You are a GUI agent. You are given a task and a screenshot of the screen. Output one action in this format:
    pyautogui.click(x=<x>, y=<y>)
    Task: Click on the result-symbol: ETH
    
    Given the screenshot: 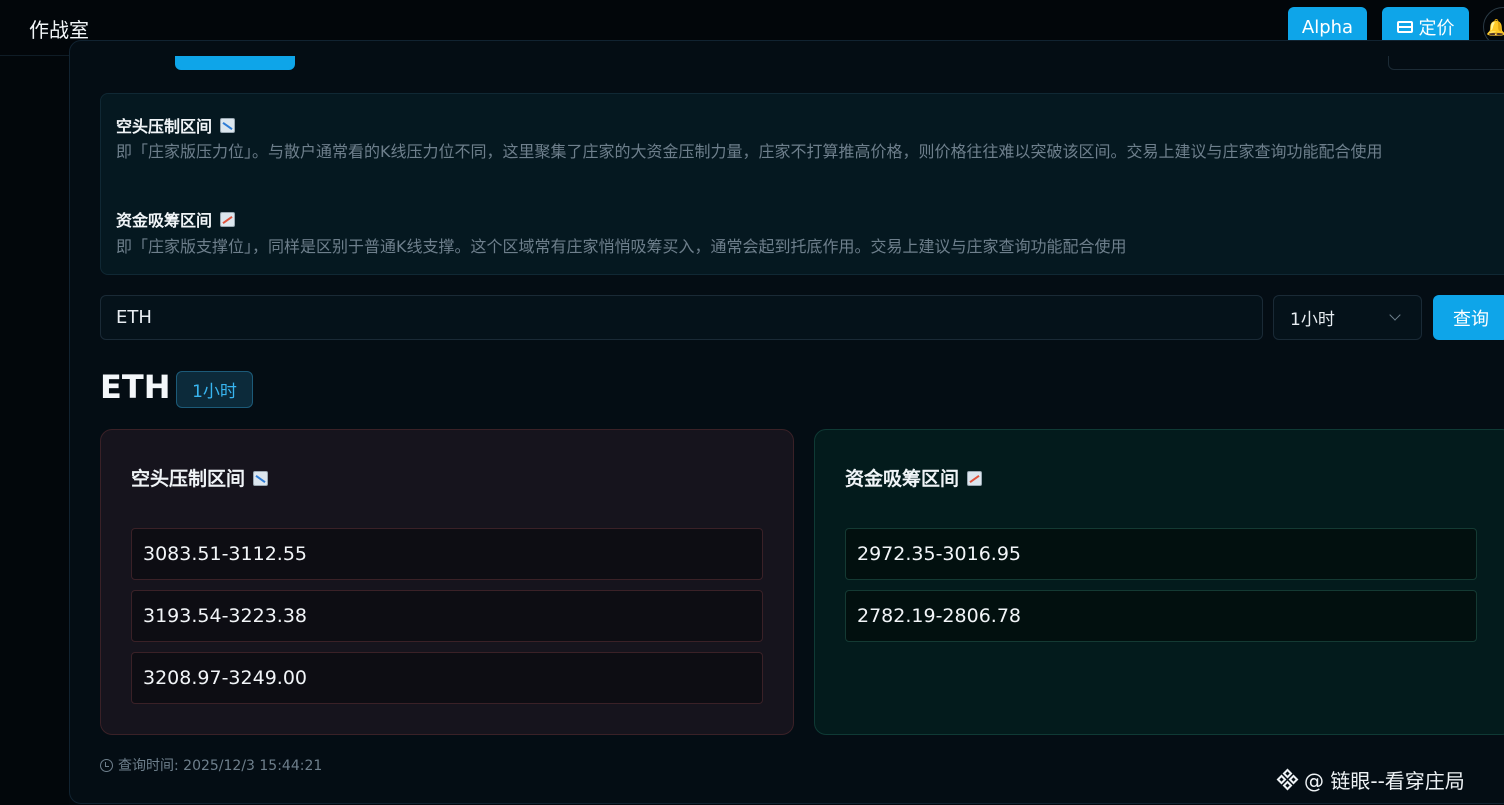 What is the action you would take?
    pyautogui.click(x=135, y=387)
    